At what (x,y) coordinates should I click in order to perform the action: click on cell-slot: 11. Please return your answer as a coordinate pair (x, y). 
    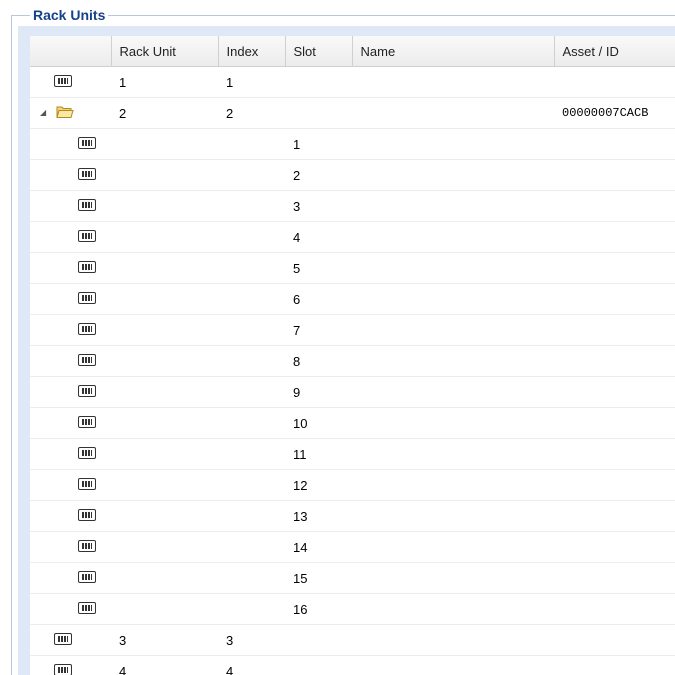
    Looking at the image, I should click on (318, 454).